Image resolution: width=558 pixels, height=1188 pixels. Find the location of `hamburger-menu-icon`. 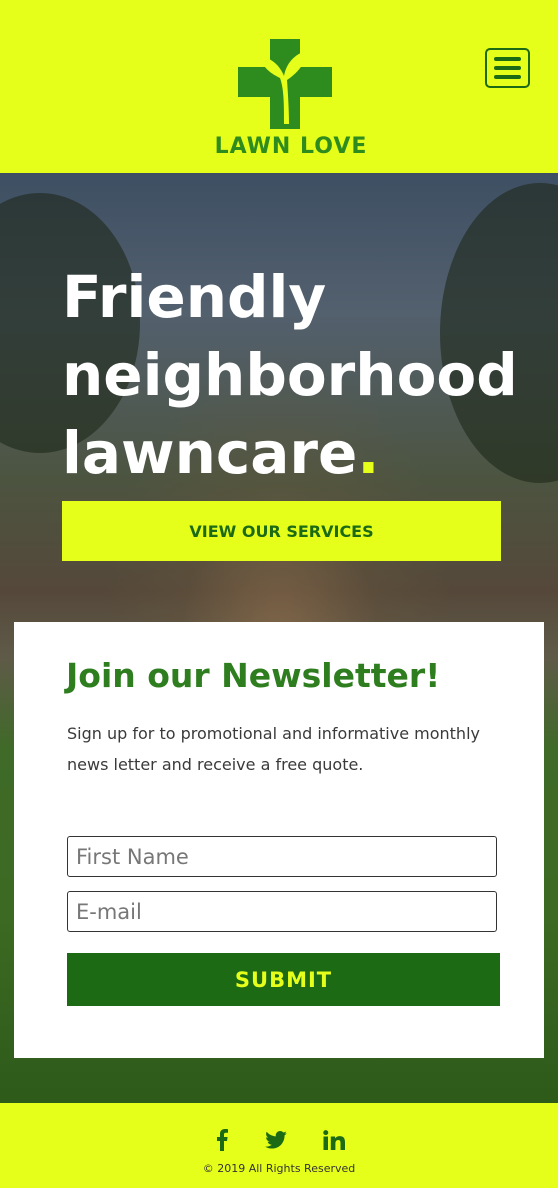

hamburger-menu-icon is located at coordinates (507, 59).